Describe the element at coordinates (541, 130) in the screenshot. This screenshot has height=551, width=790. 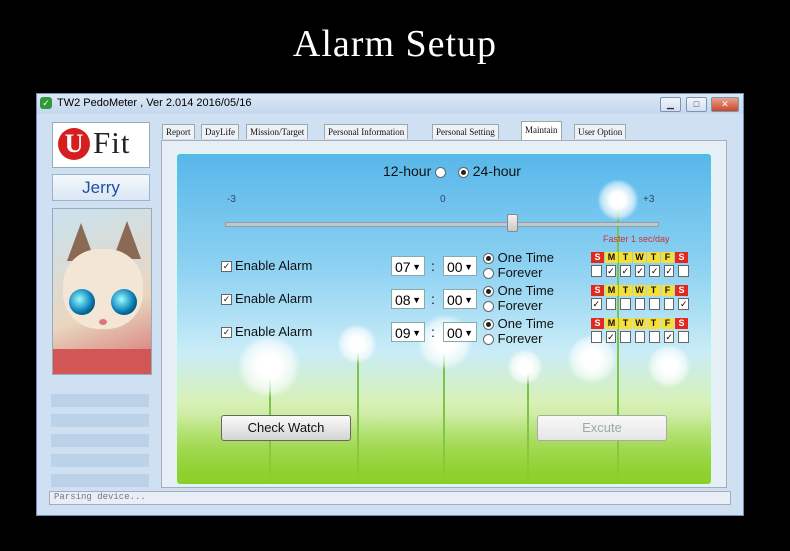
I see `tab-maintain: Maintain` at that location.